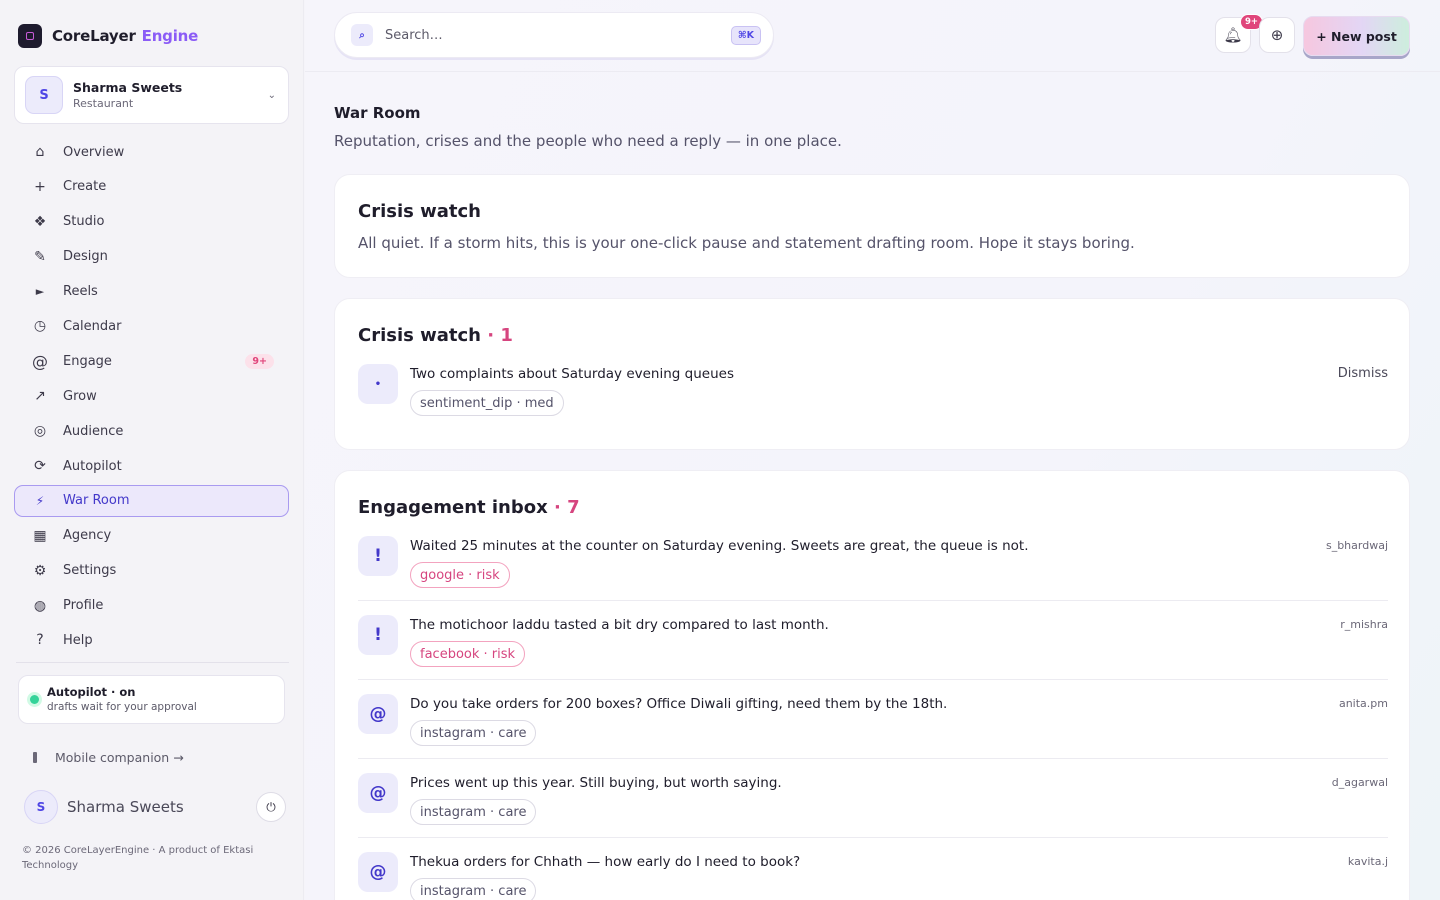 The height and width of the screenshot is (900, 1440). I want to click on sidebar-item-overview: ⌂ Overview, so click(151, 152).